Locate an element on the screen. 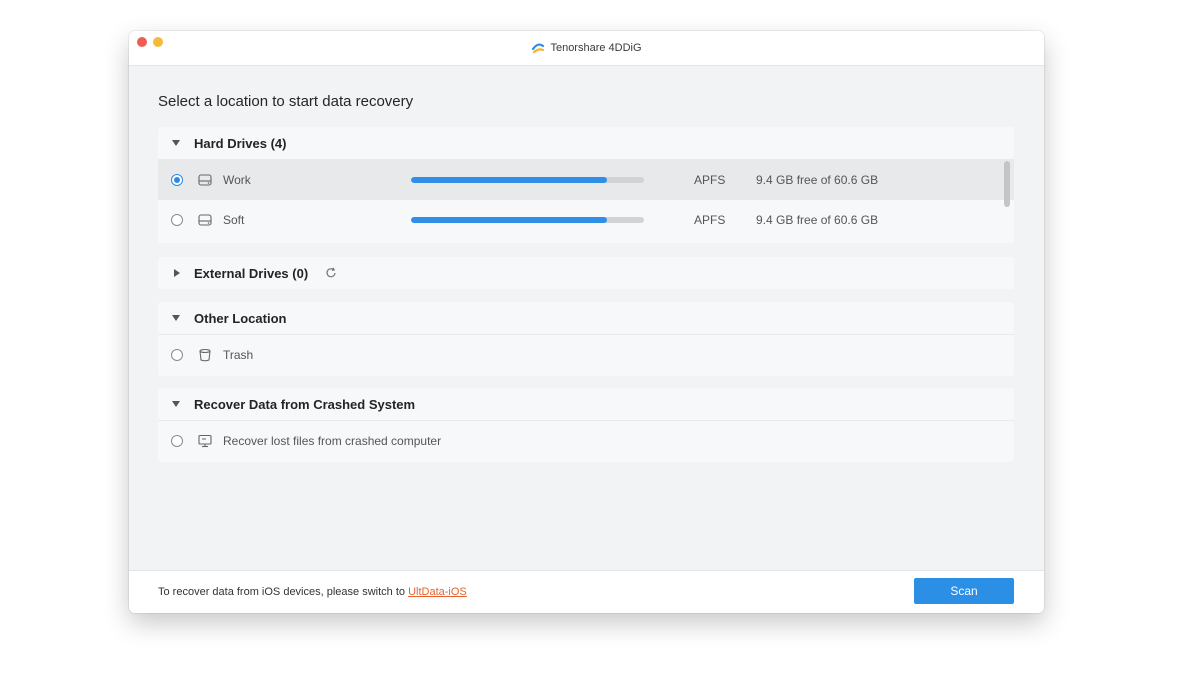 The image size is (1200, 675). page-title: Select a location to start data recovery is located at coordinates (286, 101).